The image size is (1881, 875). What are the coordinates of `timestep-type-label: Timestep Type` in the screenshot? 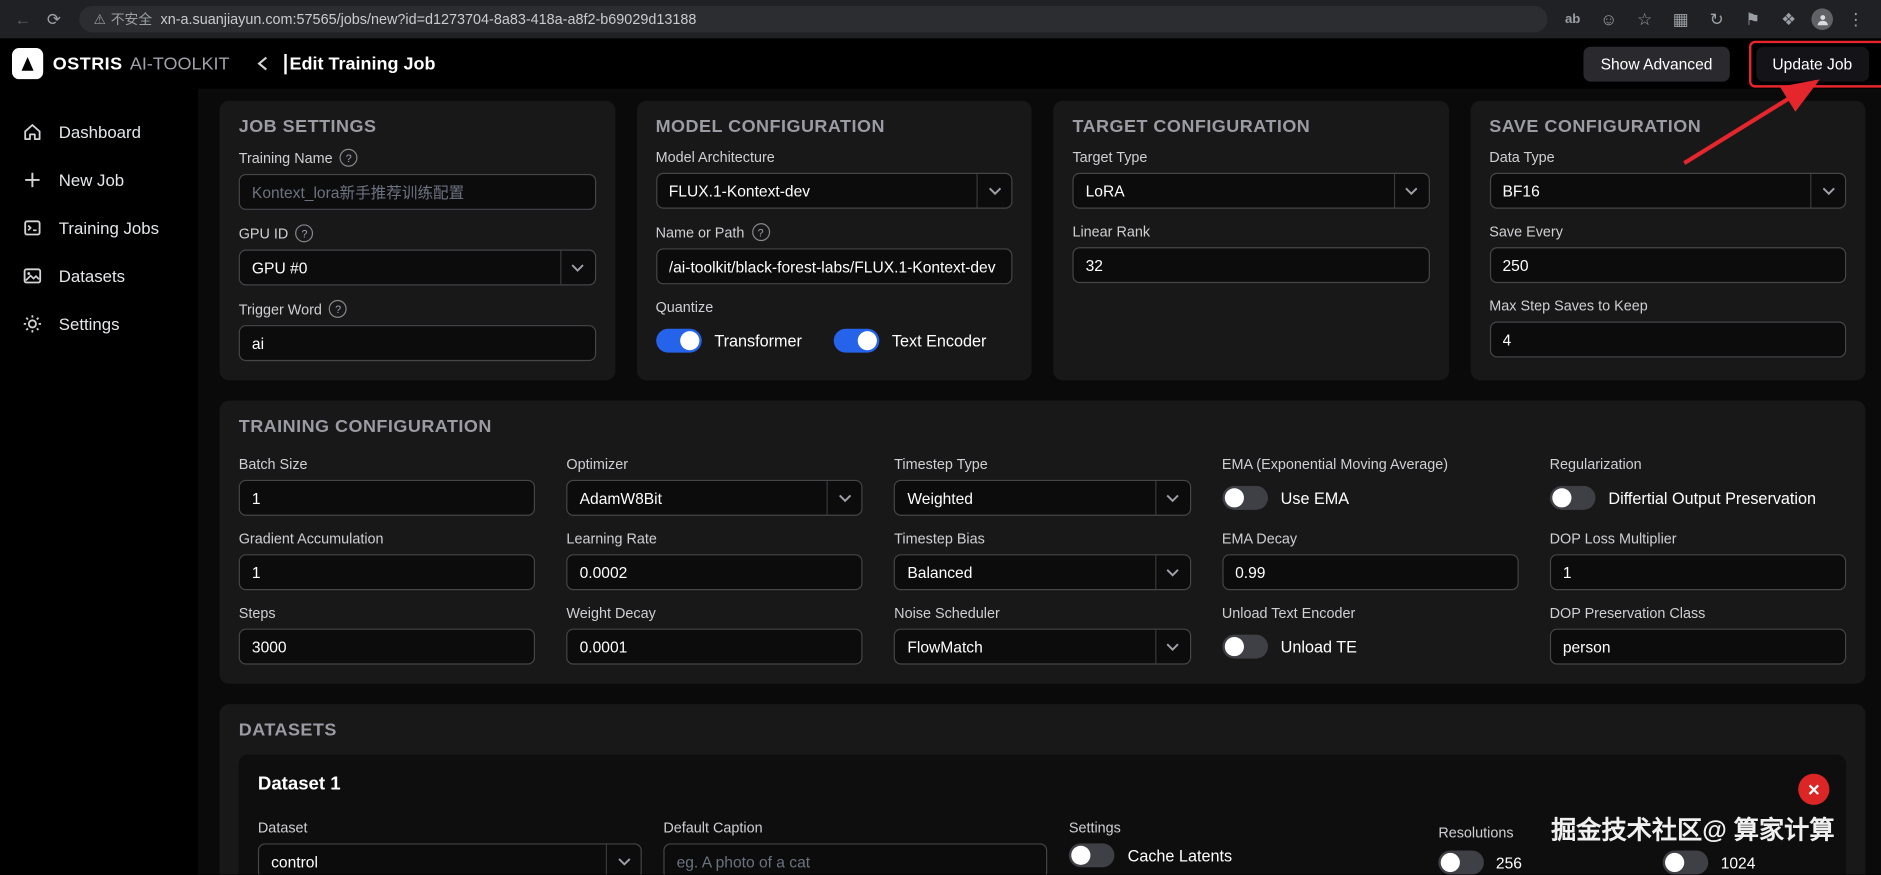 It's located at (941, 464).